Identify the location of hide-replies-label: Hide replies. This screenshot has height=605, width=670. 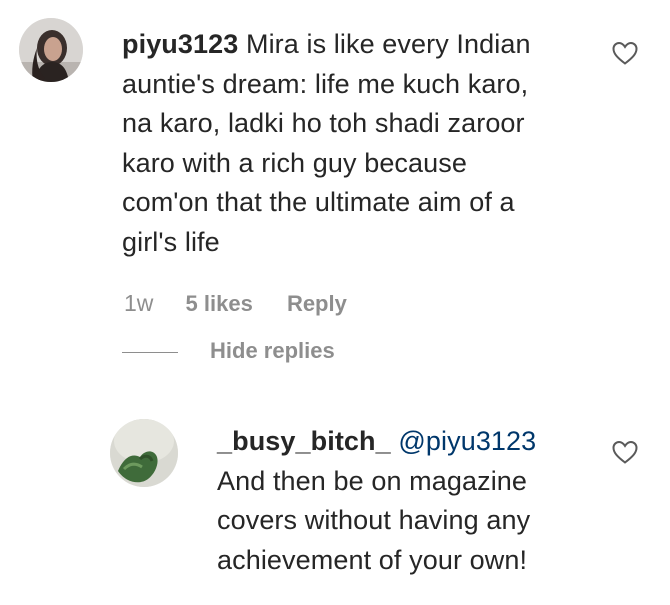
(272, 351).